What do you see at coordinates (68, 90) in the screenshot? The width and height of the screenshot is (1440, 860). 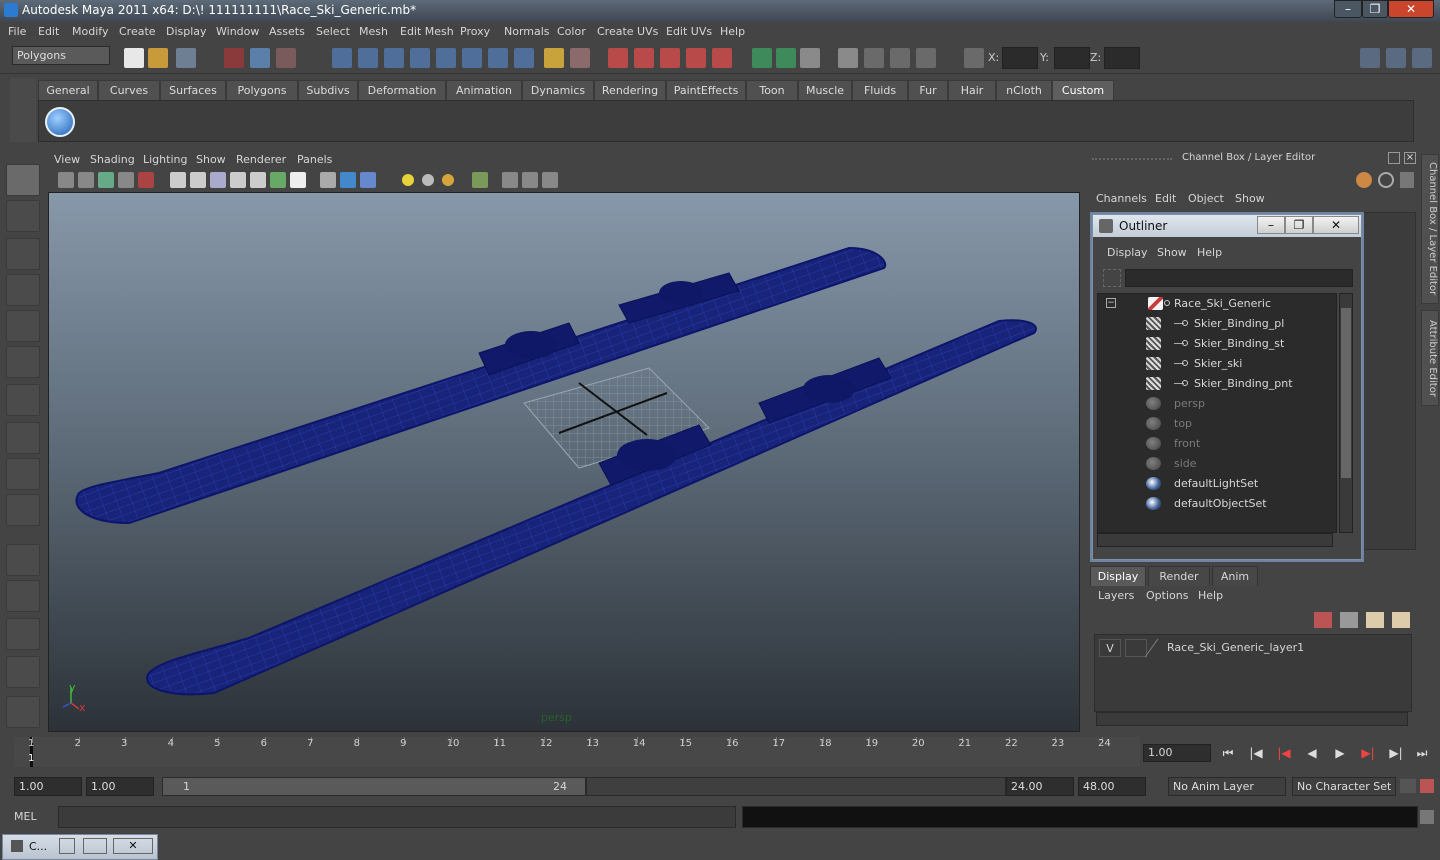 I see `shelf-tab-general: General` at bounding box center [68, 90].